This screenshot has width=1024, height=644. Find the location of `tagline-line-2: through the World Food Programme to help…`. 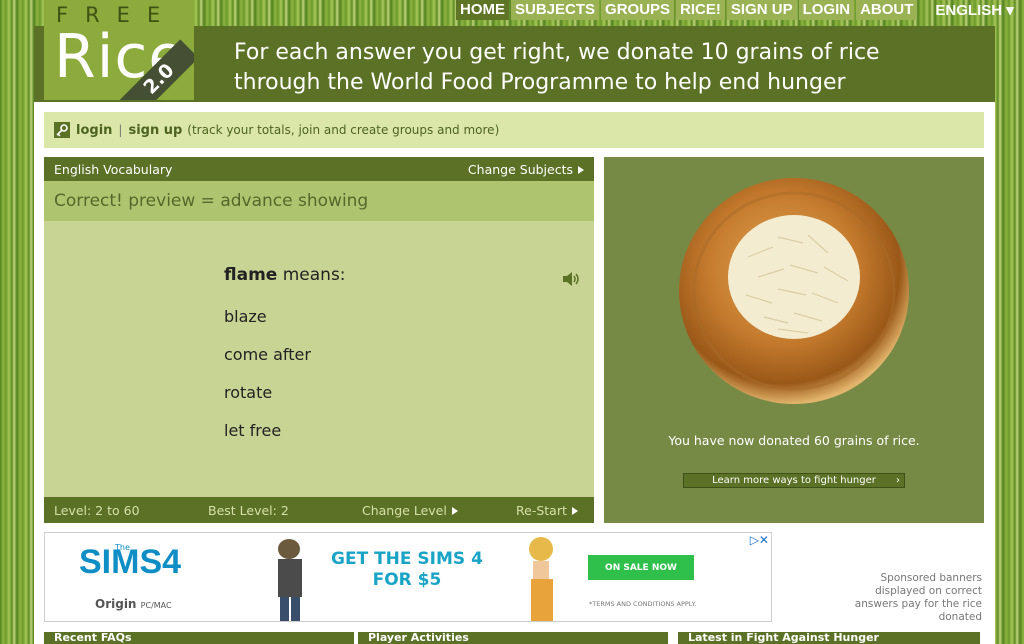

tagline-line-2: through the World Food Programme to help… is located at coordinates (540, 82).